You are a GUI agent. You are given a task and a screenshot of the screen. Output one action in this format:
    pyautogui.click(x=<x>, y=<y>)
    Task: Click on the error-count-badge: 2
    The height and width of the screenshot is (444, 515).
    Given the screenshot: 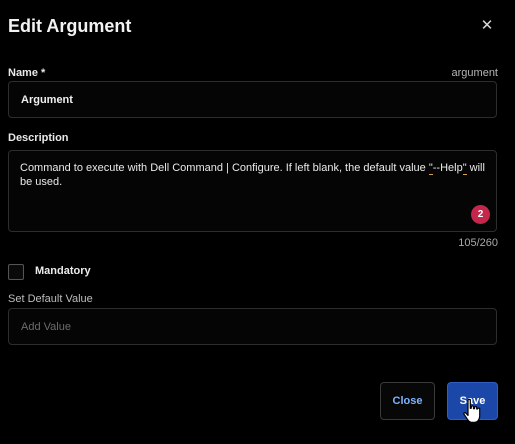 What is the action you would take?
    pyautogui.click(x=480, y=214)
    